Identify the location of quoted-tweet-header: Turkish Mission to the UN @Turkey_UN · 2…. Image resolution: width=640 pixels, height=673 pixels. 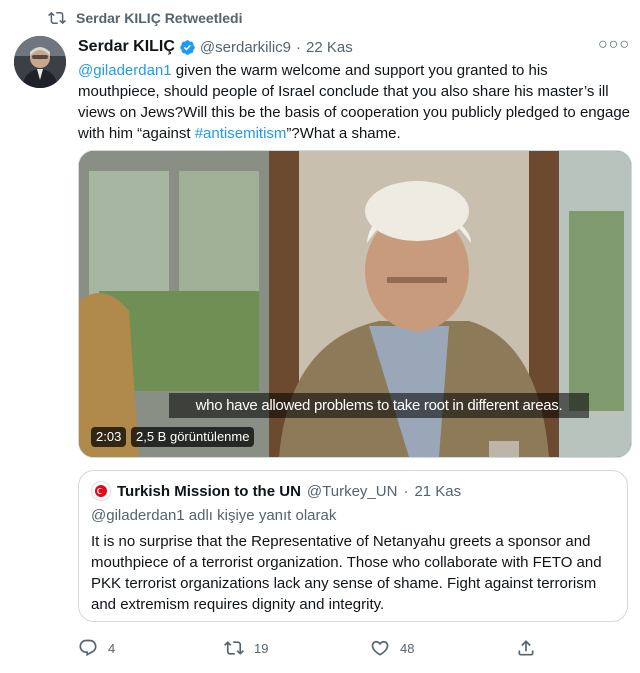
(276, 491).